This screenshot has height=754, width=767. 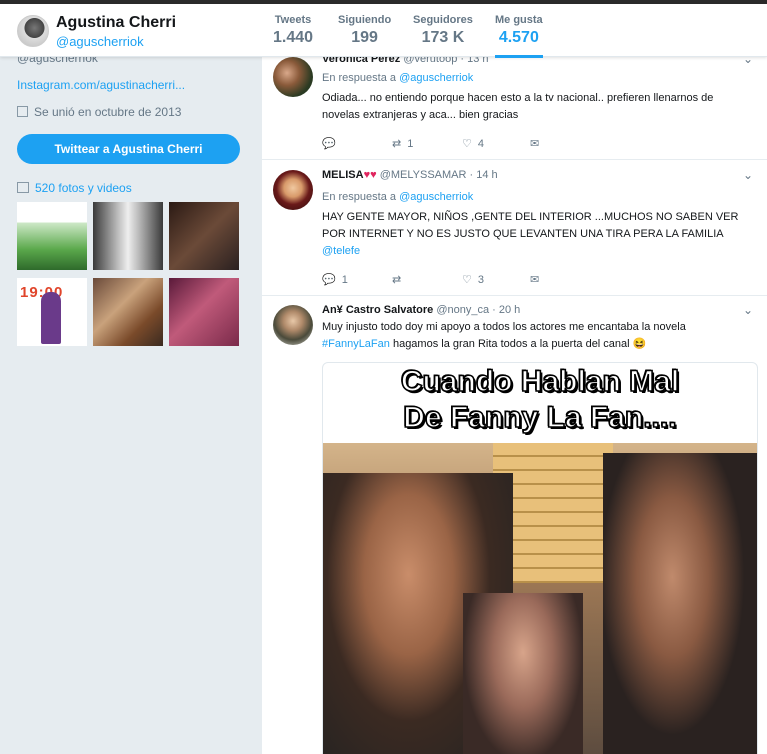 I want to click on mention-link: @telefe, so click(x=341, y=251).